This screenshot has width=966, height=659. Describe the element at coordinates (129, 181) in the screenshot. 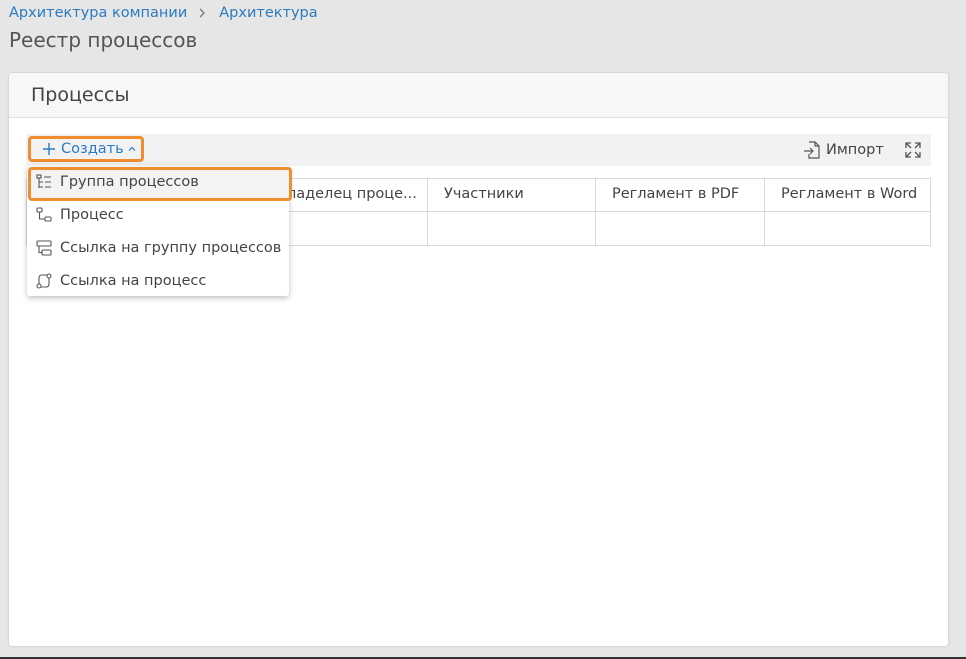

I see `menu-item-label: Группа процессов` at that location.